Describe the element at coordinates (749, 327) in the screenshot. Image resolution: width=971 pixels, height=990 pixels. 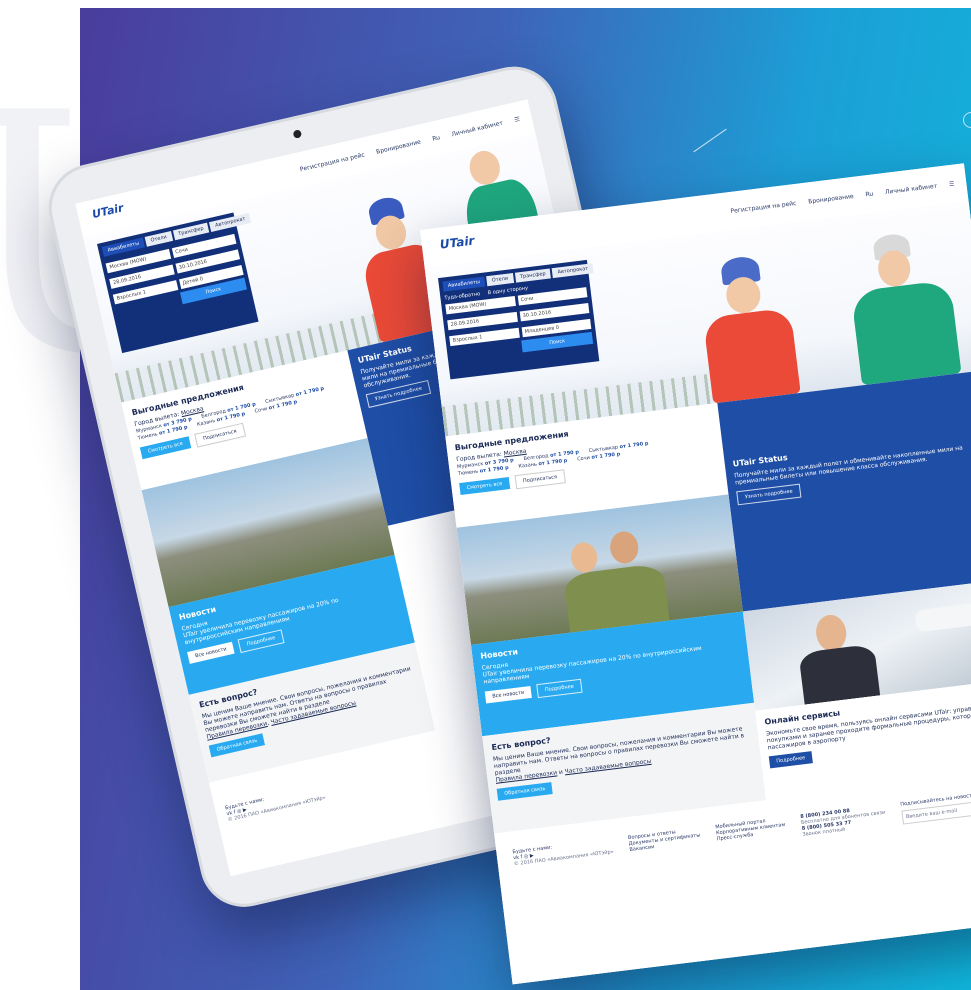
I see `hero-skier` at that location.